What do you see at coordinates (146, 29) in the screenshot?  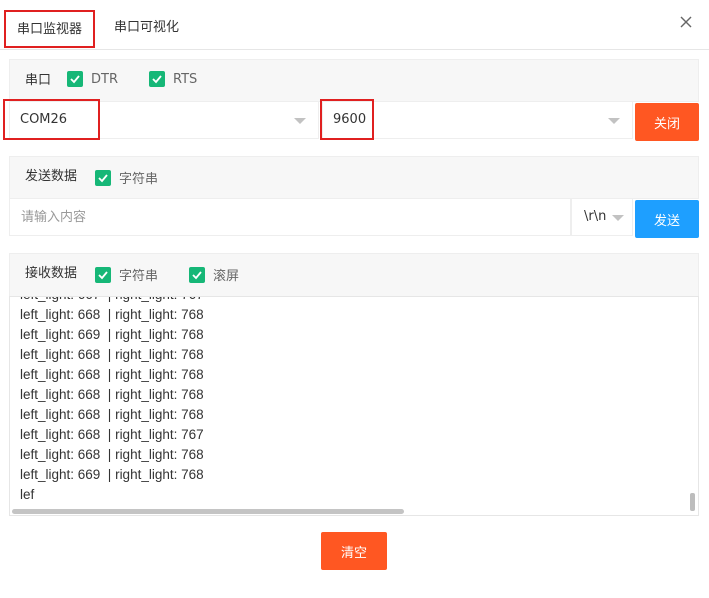 I see `tab-serial-visualization: 串口可视化` at bounding box center [146, 29].